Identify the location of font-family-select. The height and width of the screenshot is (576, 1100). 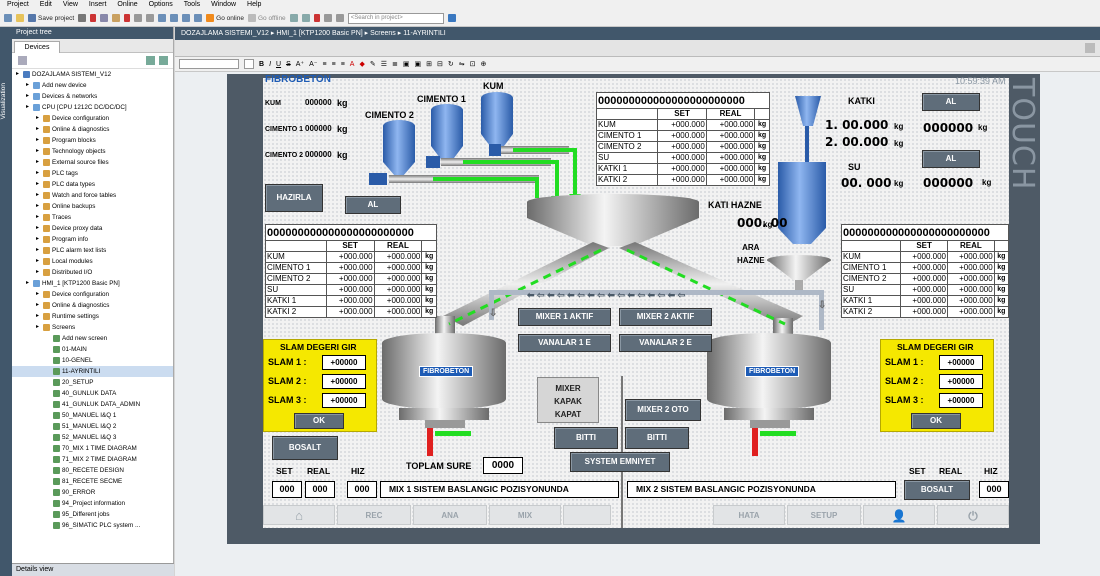
(209, 64).